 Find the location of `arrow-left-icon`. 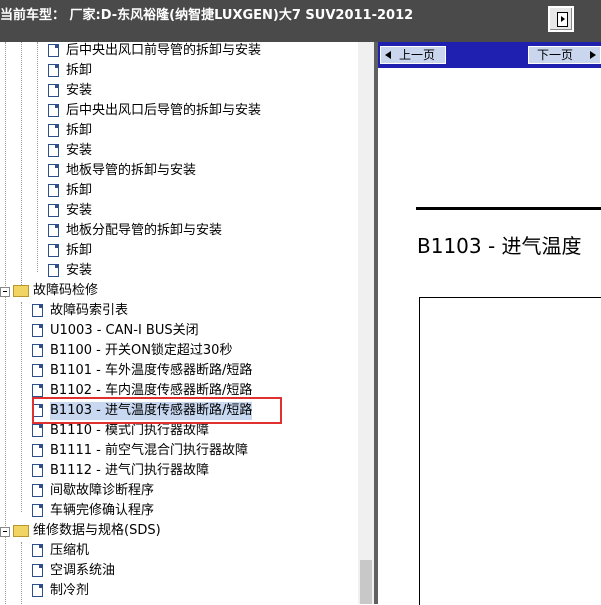

arrow-left-icon is located at coordinates (388, 55).